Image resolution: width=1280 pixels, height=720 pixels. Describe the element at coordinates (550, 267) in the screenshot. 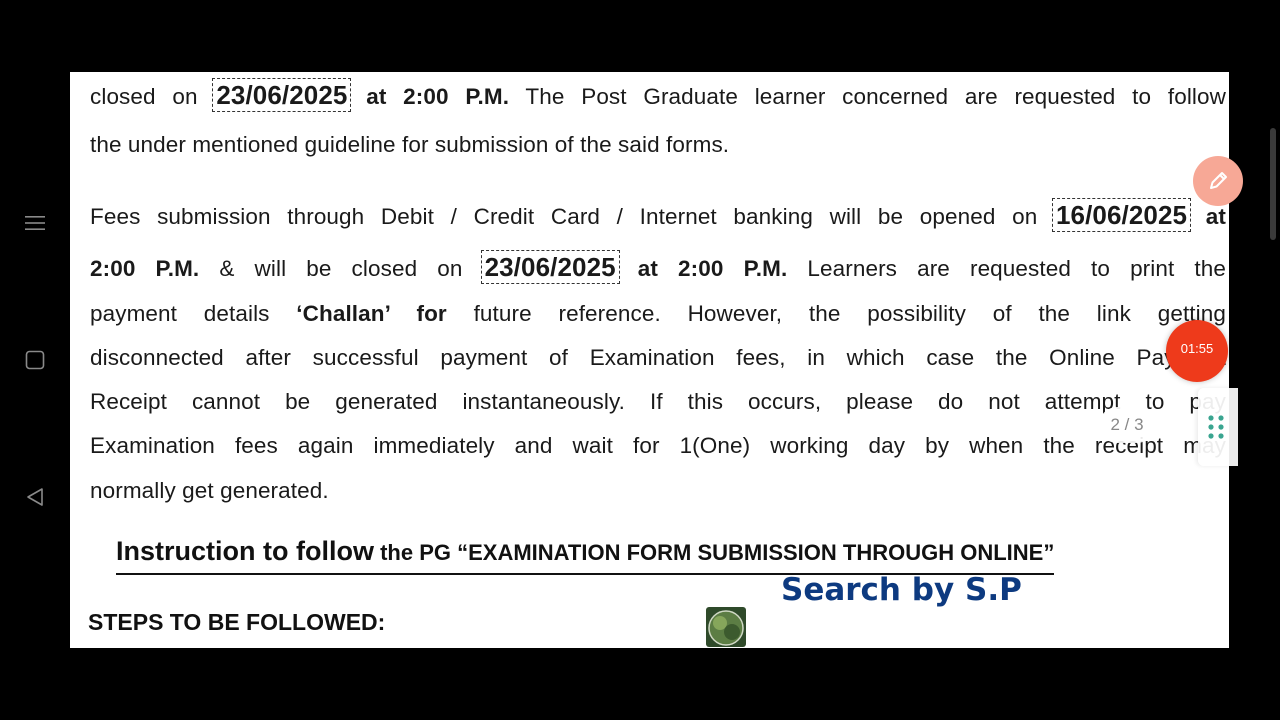

I see `date-closing-2: 23/06/2025` at that location.